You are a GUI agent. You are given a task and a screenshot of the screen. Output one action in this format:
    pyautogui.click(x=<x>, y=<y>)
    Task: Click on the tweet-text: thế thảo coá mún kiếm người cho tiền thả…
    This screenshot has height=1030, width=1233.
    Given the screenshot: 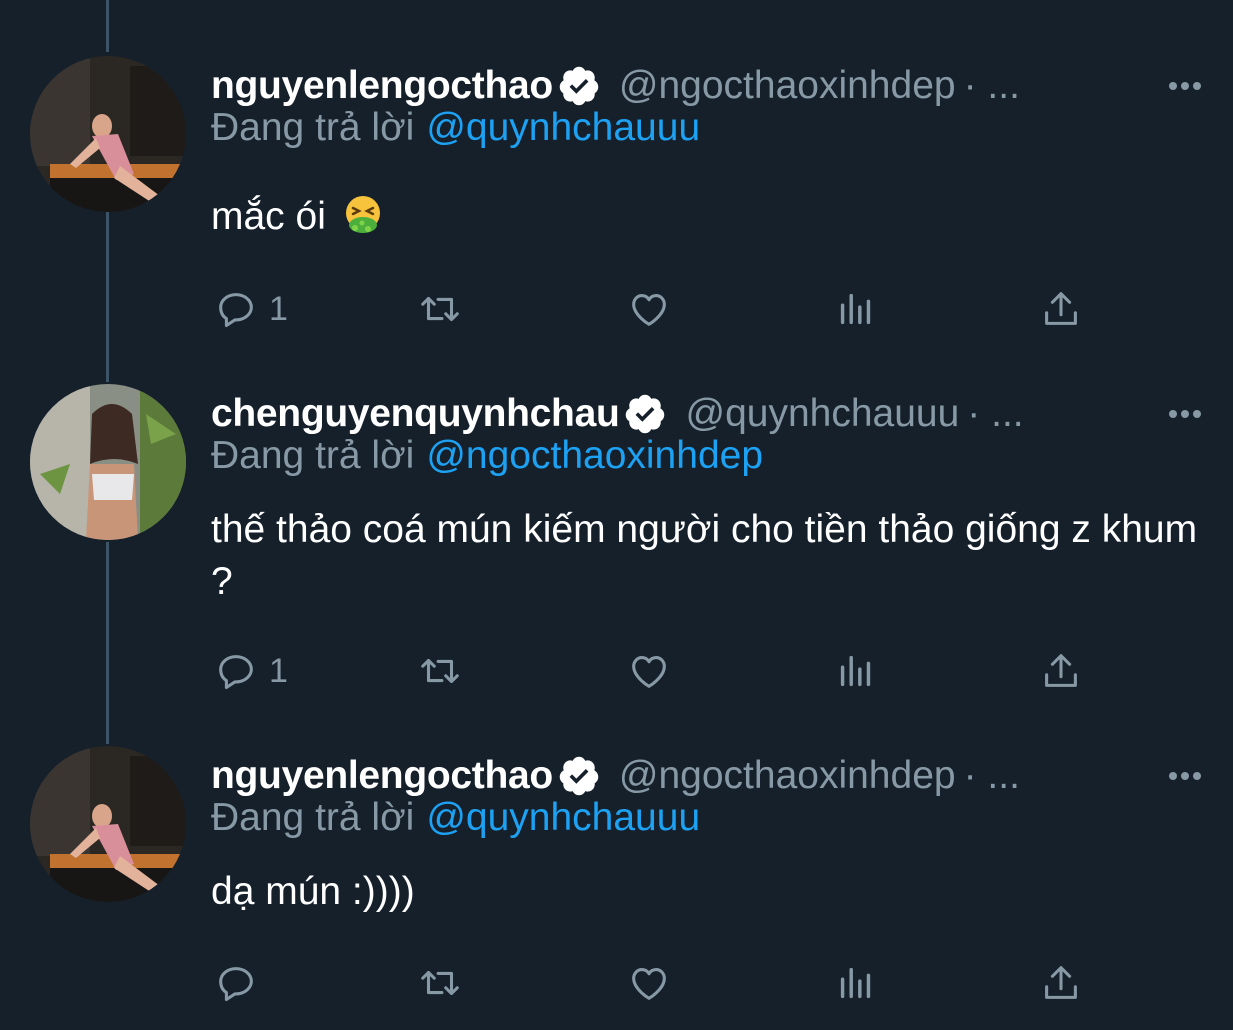 What is the action you would take?
    pyautogui.click(x=704, y=555)
    